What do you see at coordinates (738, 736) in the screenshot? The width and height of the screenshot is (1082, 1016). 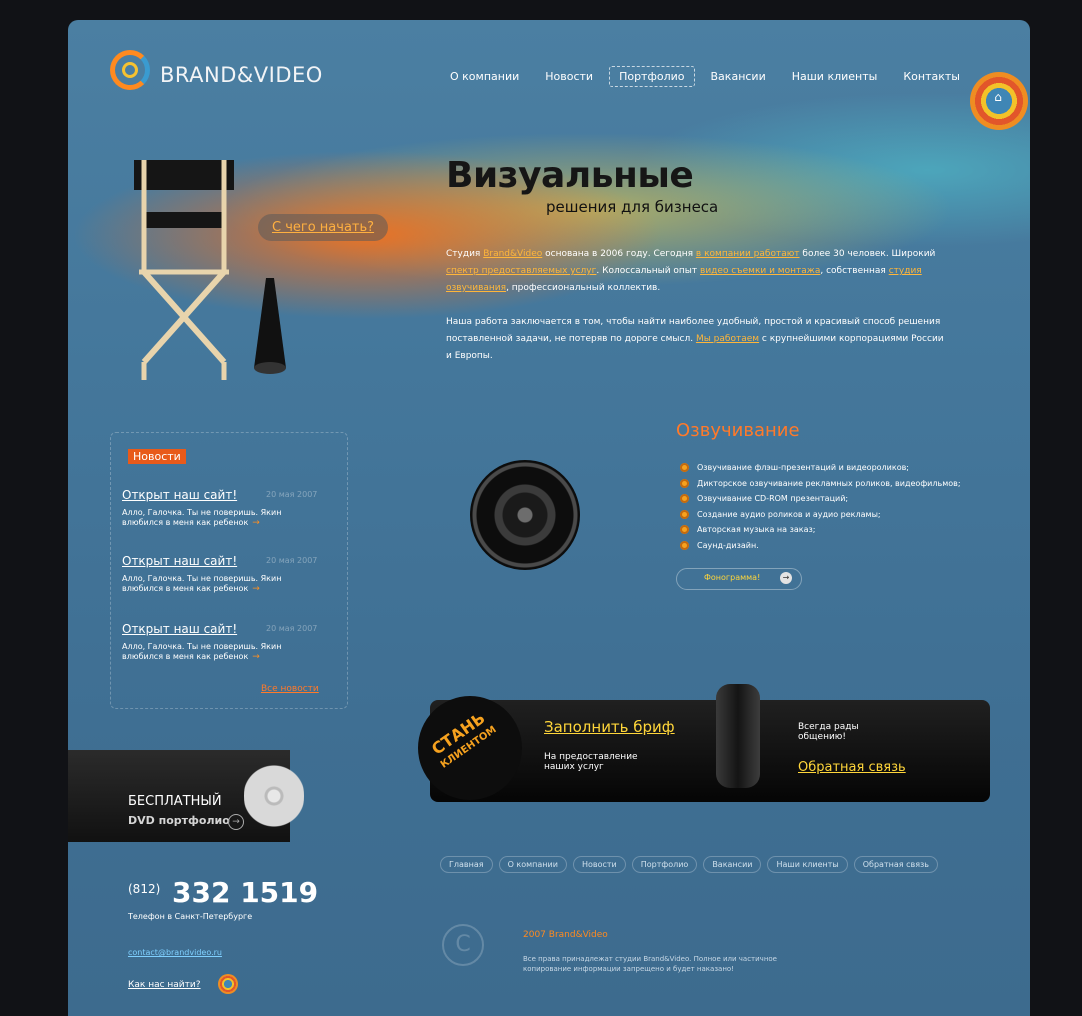 I see `mobile-phone-icon` at bounding box center [738, 736].